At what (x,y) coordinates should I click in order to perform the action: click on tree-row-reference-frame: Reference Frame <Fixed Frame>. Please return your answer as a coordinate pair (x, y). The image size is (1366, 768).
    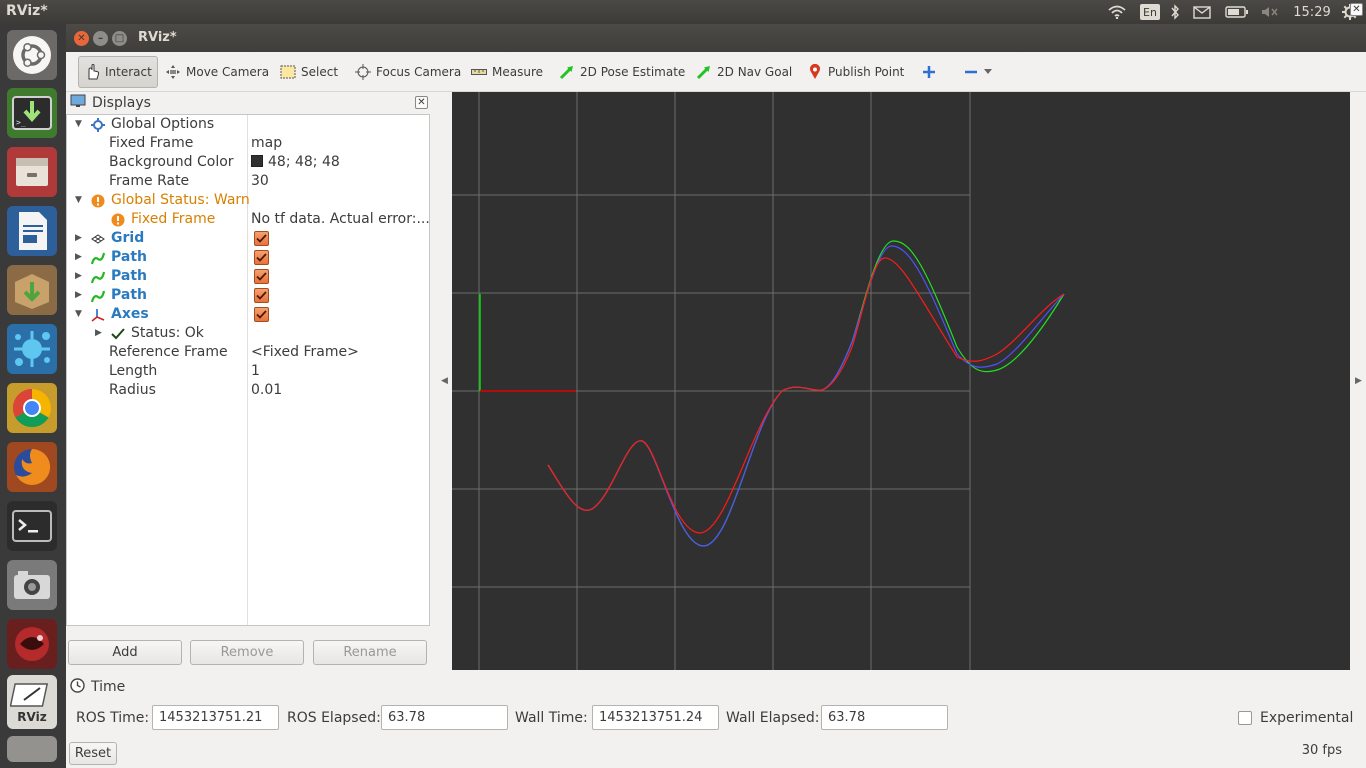
    Looking at the image, I should click on (248, 352).